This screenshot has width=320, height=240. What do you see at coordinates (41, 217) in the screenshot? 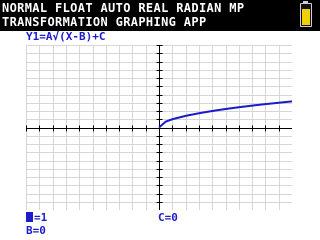
I see `param-a-value: =1` at bounding box center [41, 217].